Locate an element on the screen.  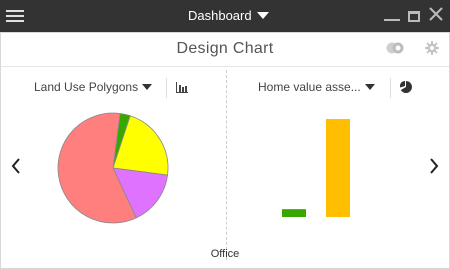
panel-divider is located at coordinates (226, 165).